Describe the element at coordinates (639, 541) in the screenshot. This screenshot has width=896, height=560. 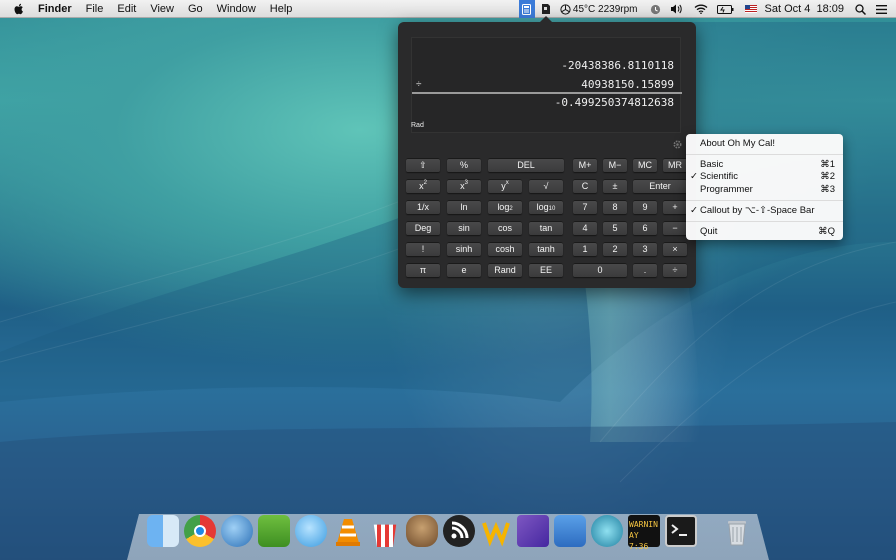
I see `console-warning-time: AY 7:36` at that location.